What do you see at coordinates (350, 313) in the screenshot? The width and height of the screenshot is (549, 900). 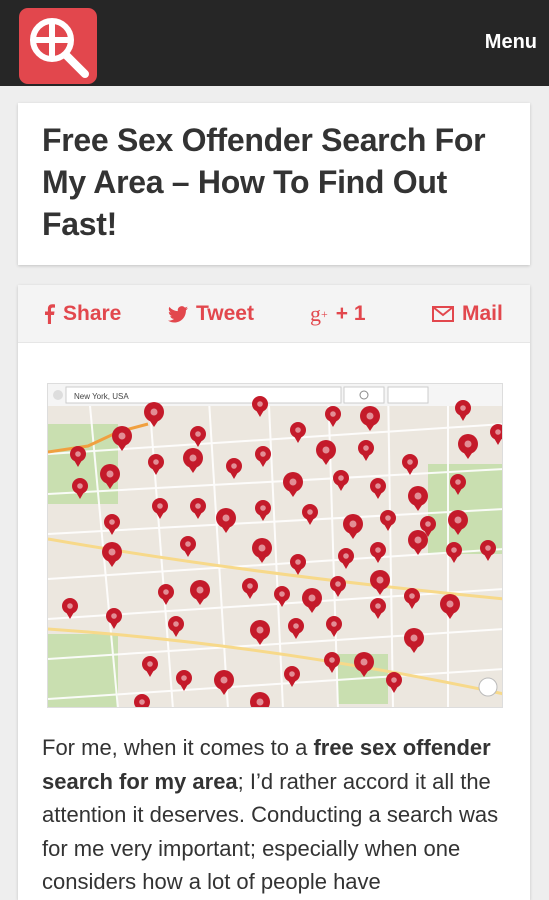 I see `google-plus-share-label: + 1` at bounding box center [350, 313].